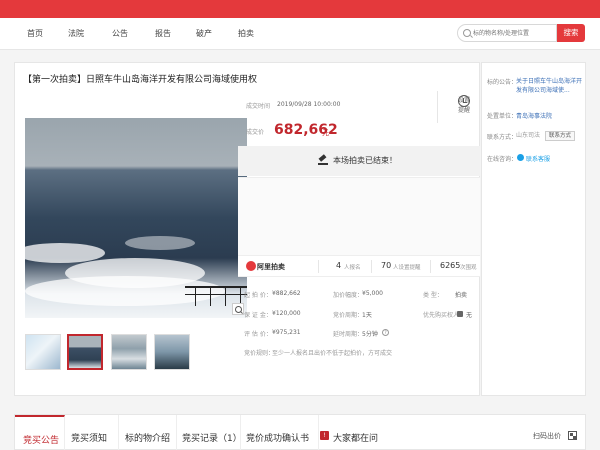  What do you see at coordinates (332, 353) in the screenshot?
I see `bid-rule: 至少一人报名且出价不低于起拍价，方可成交` at bounding box center [332, 353].